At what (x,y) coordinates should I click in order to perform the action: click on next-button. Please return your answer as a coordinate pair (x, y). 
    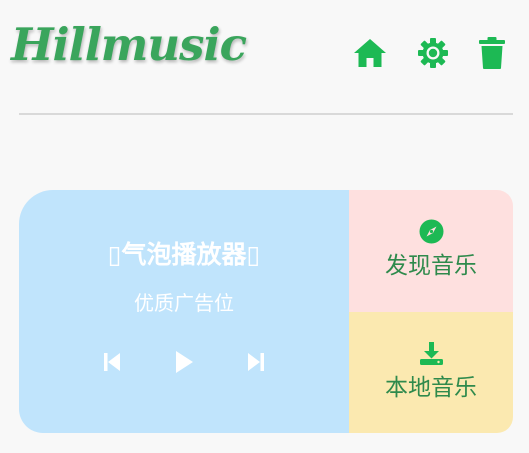
    Looking at the image, I should click on (256, 362).